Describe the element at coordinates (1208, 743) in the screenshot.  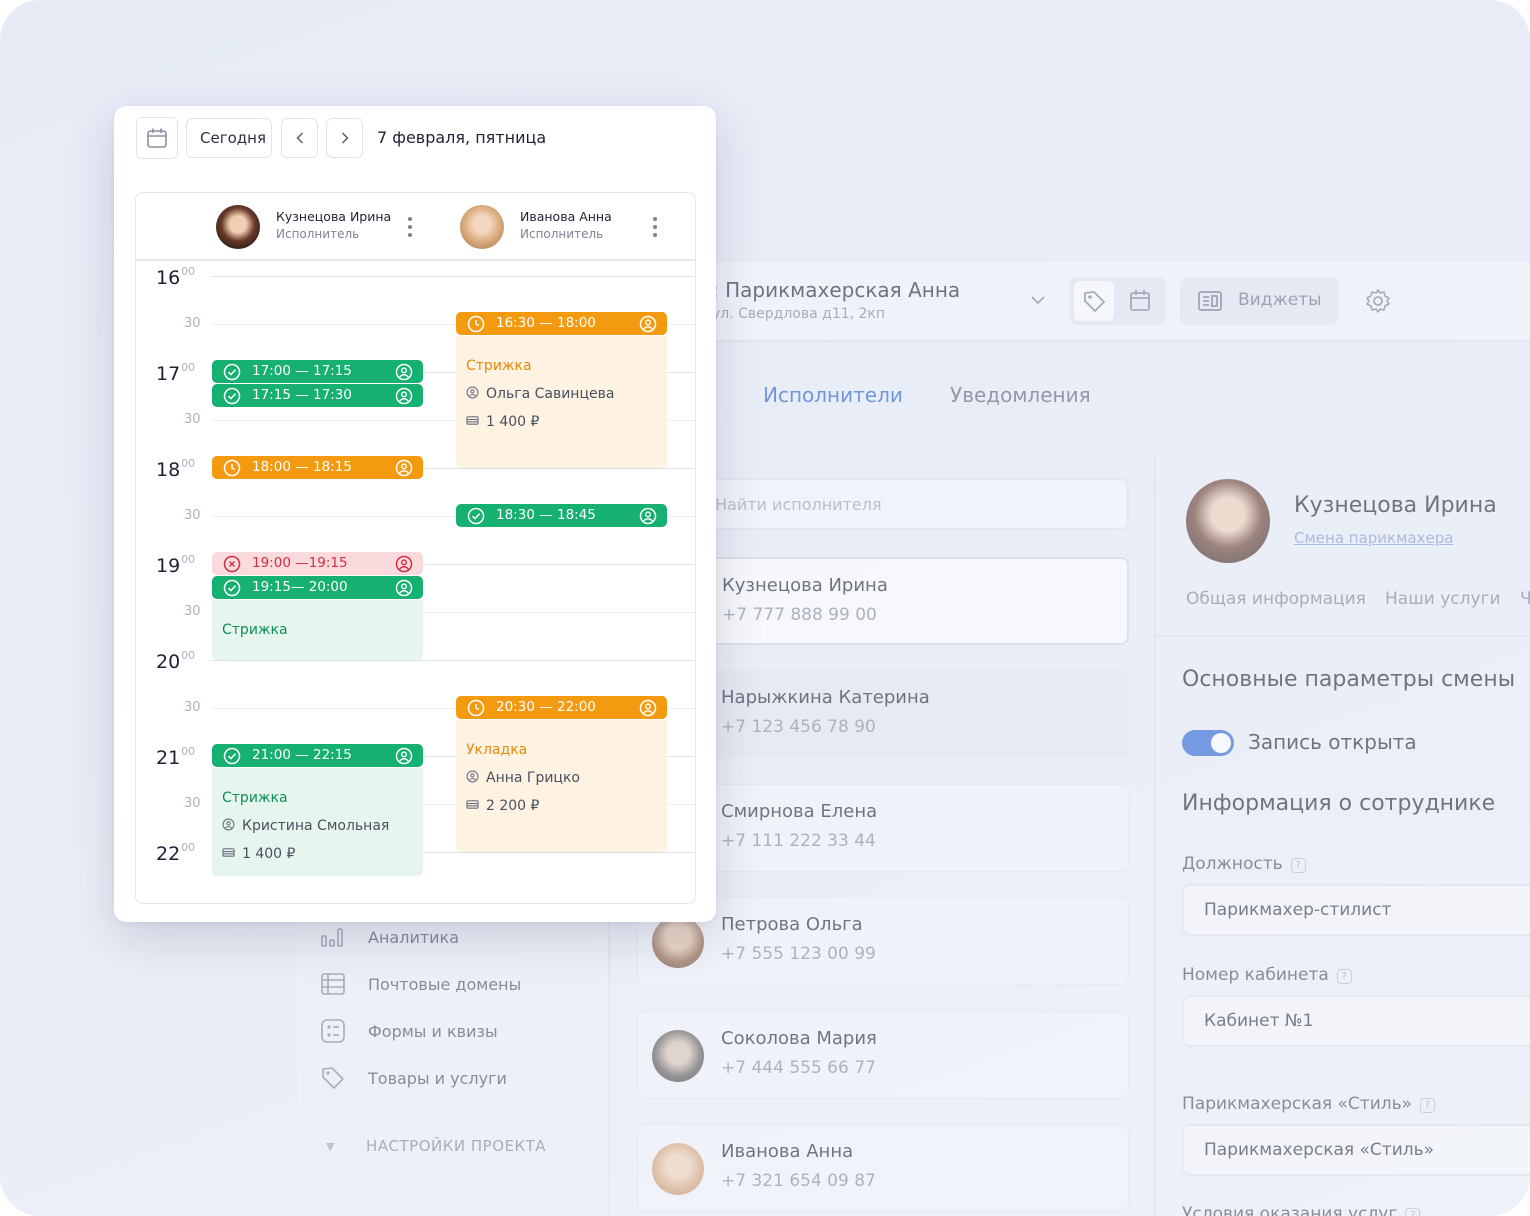
I see `booking-open-toggle` at that location.